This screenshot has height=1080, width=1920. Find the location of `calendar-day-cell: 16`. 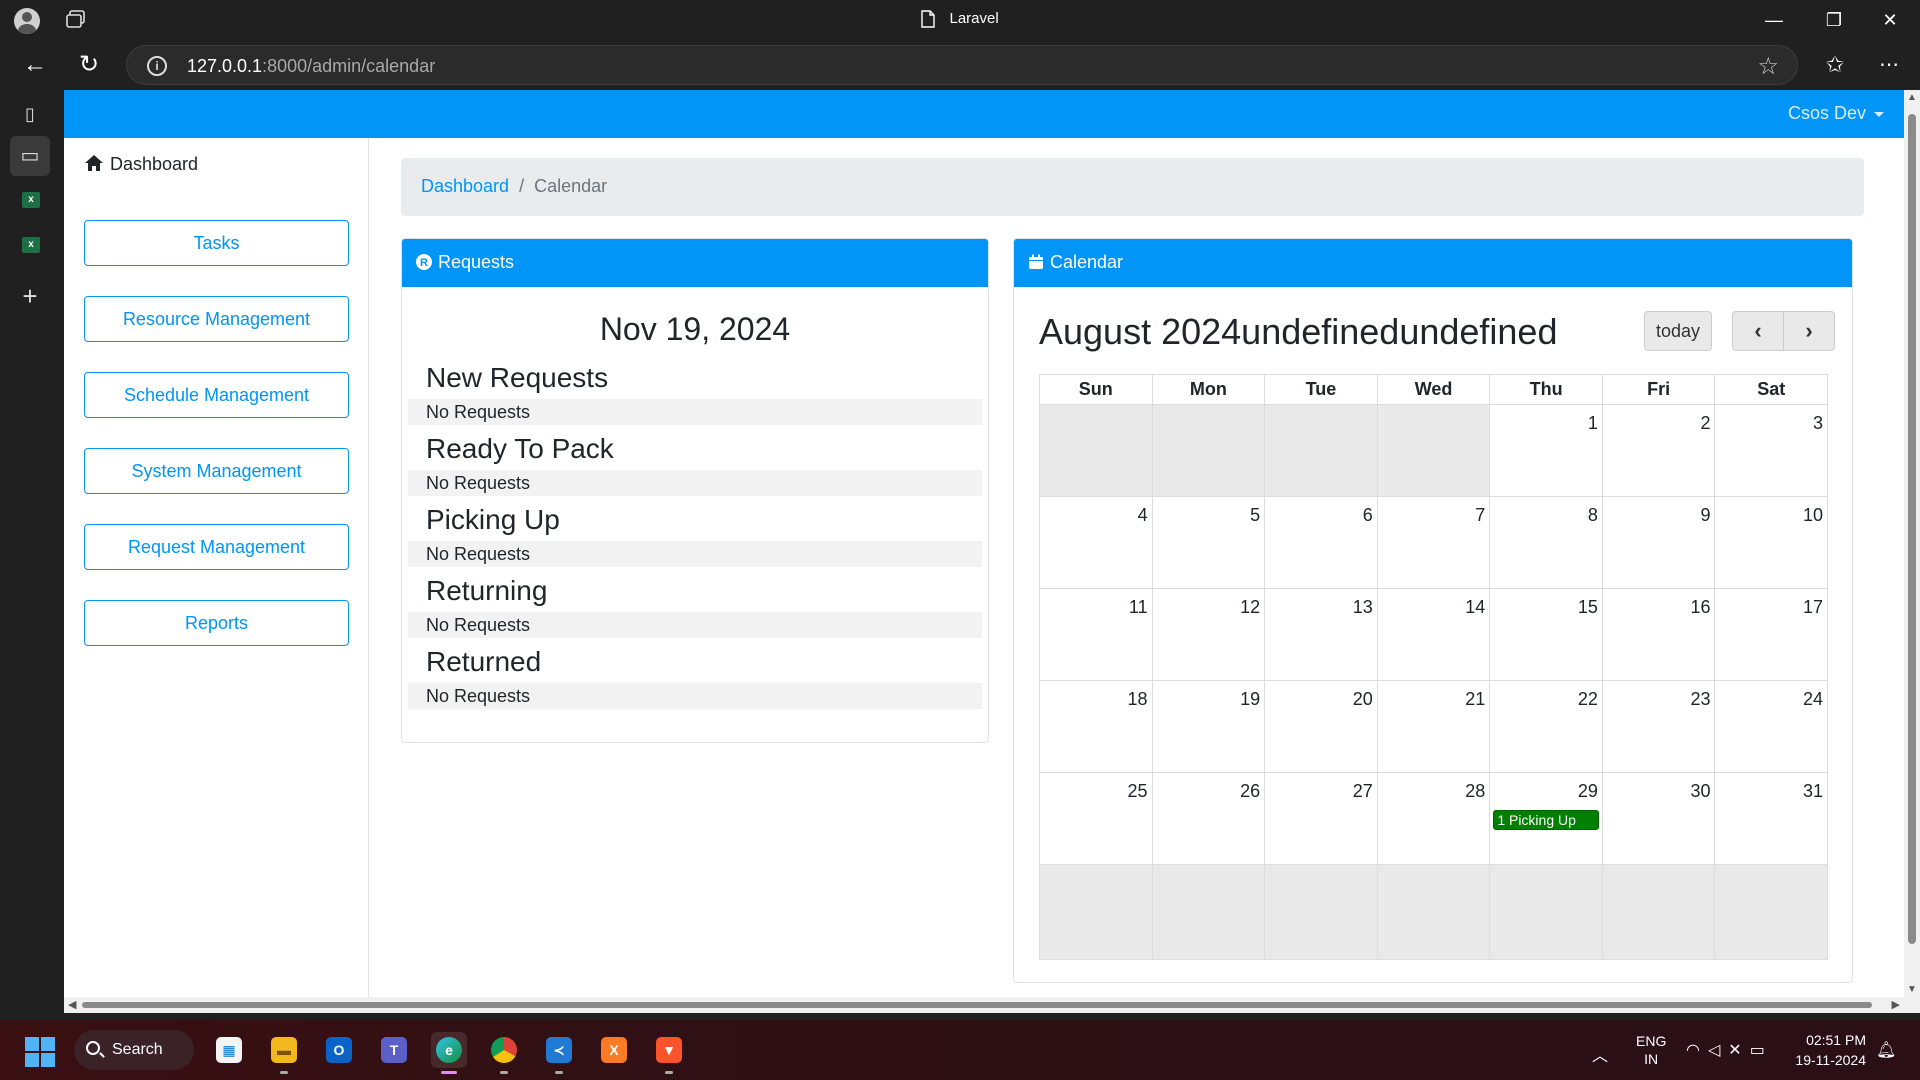

calendar-day-cell: 16 is located at coordinates (1659, 635).